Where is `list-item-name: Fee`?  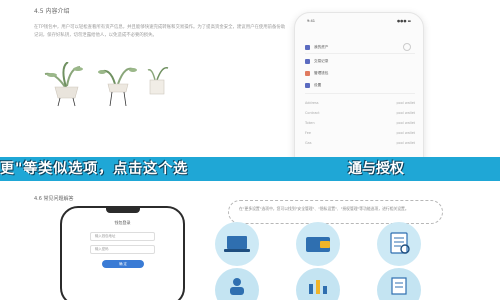 list-item-name: Fee is located at coordinates (308, 133).